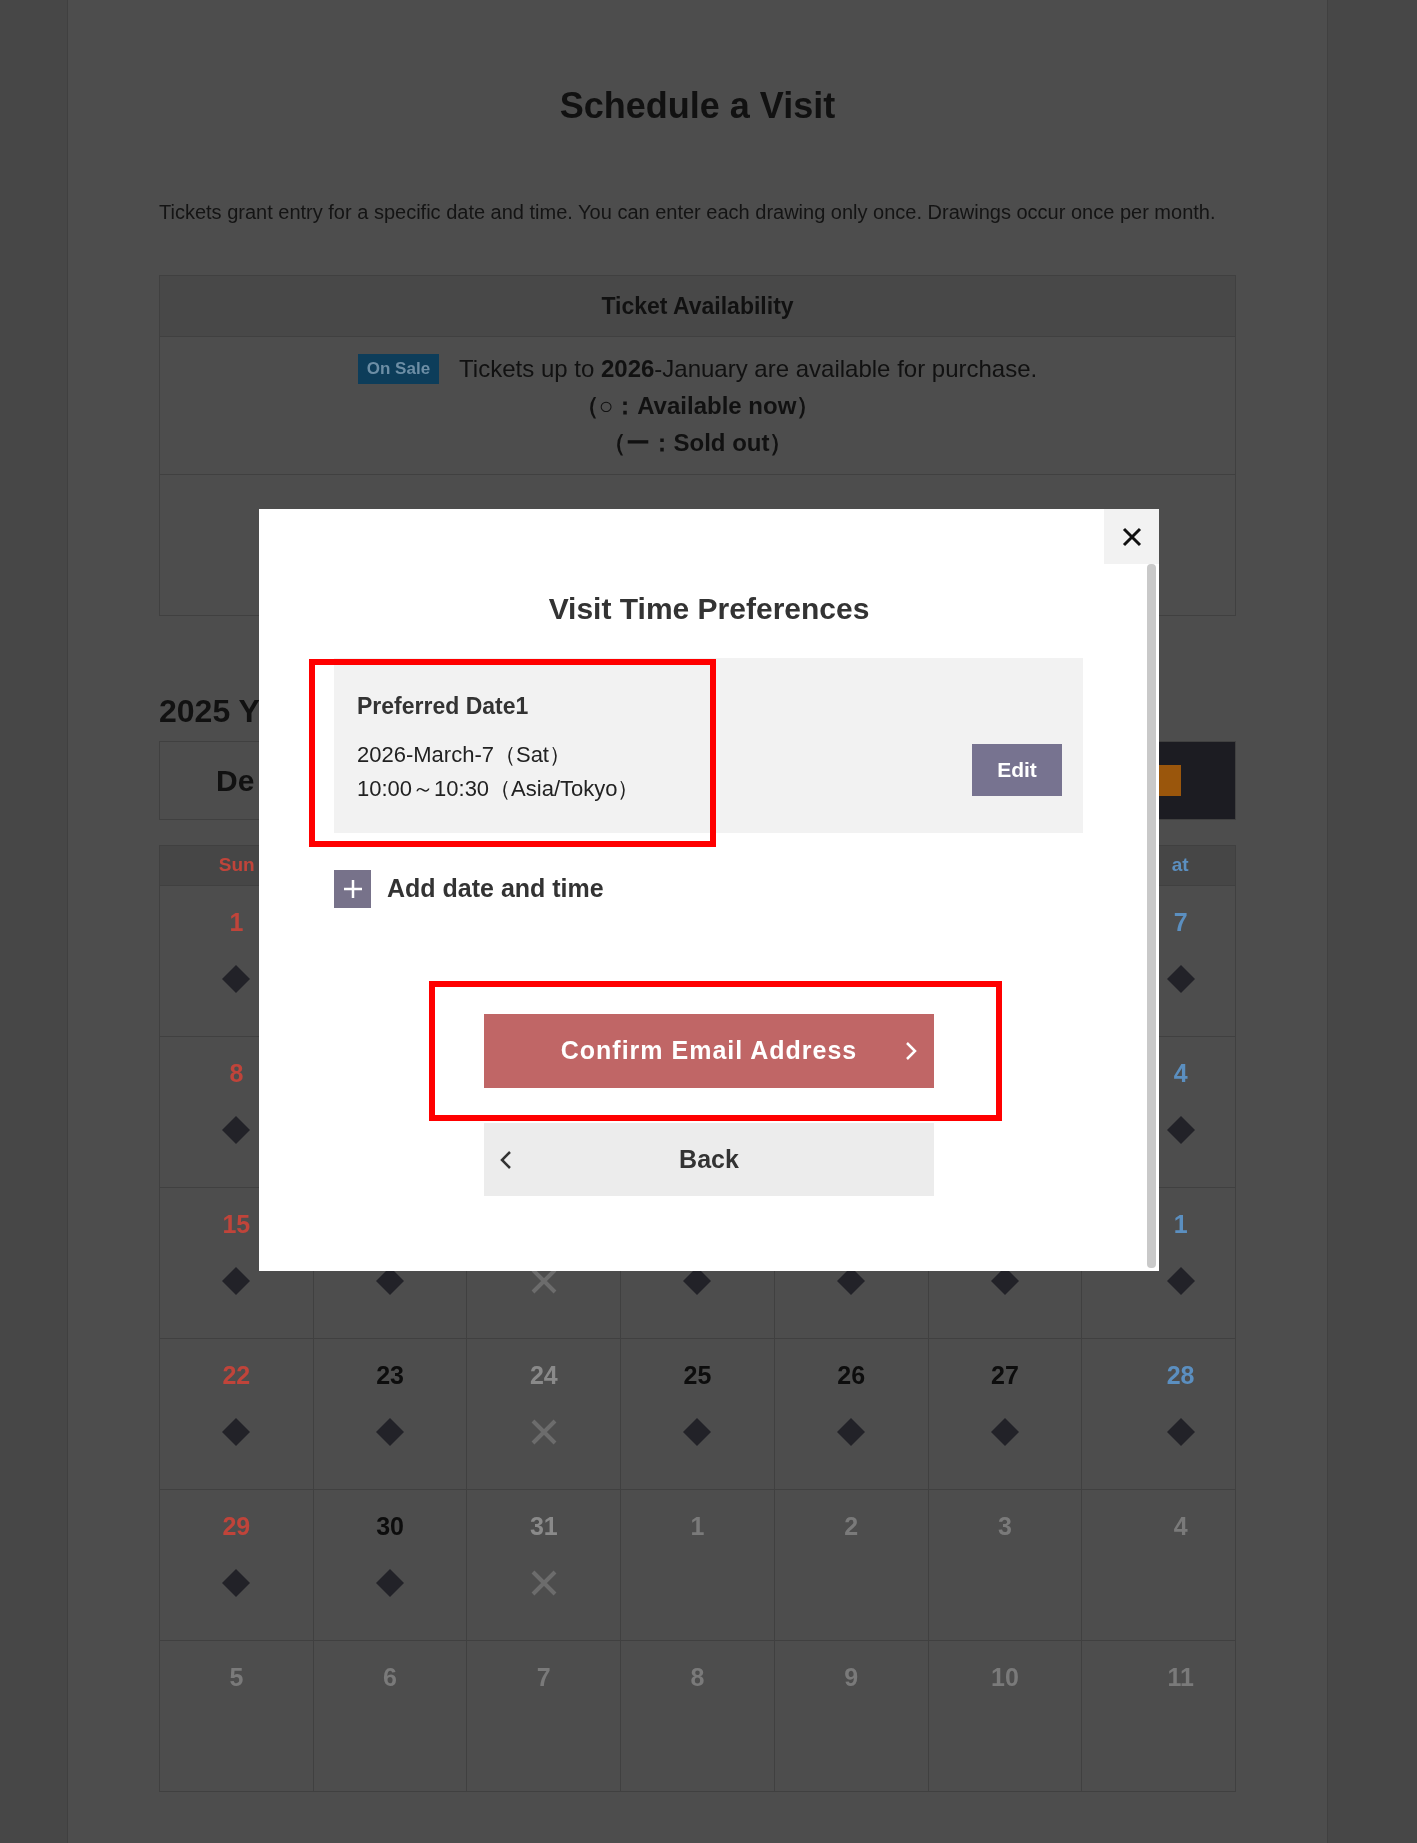 This screenshot has height=1843, width=1417. Describe the element at coordinates (390, 1565) in the screenshot. I see `calendar-cell: 30` at that location.